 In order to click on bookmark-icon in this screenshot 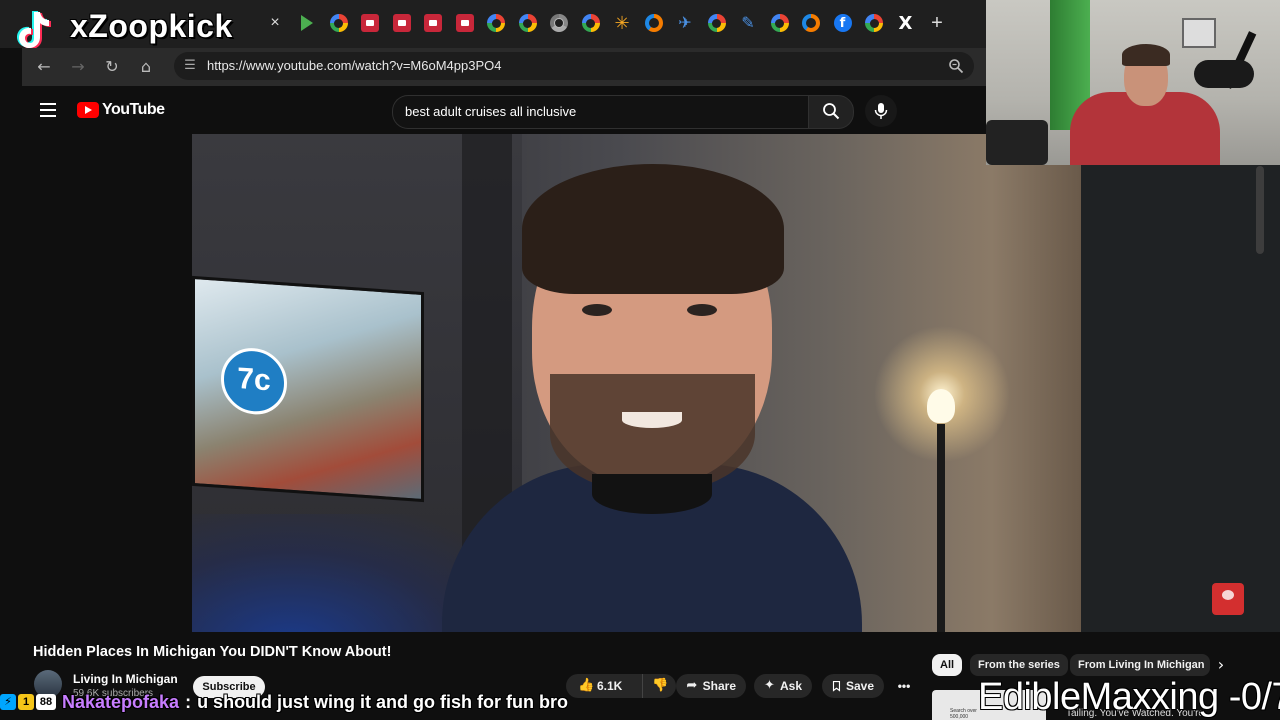, I will do `click(836, 686)`.